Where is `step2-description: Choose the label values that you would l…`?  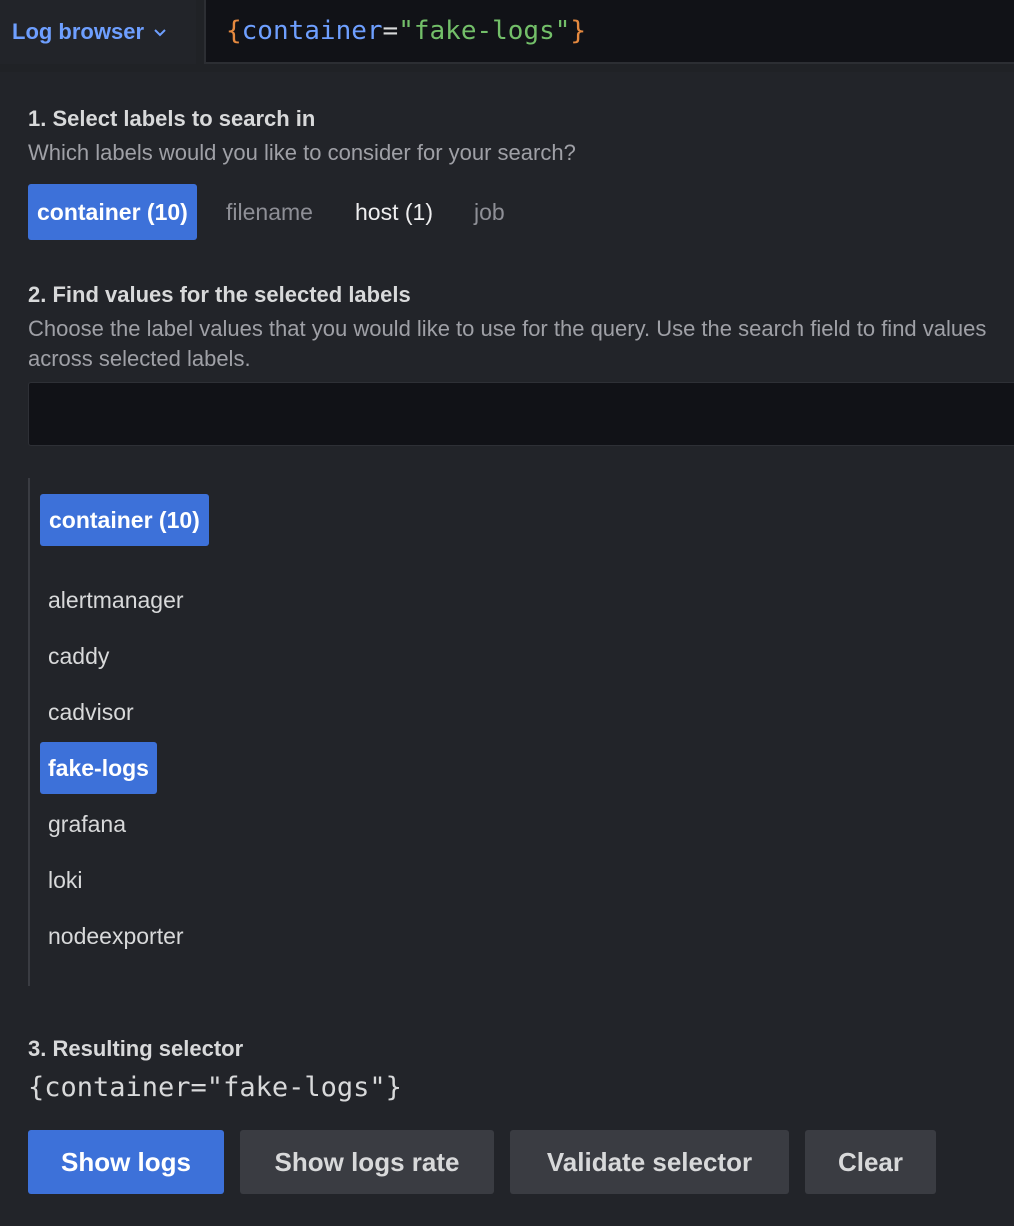 step2-description: Choose the label values that you would l… is located at coordinates (507, 343).